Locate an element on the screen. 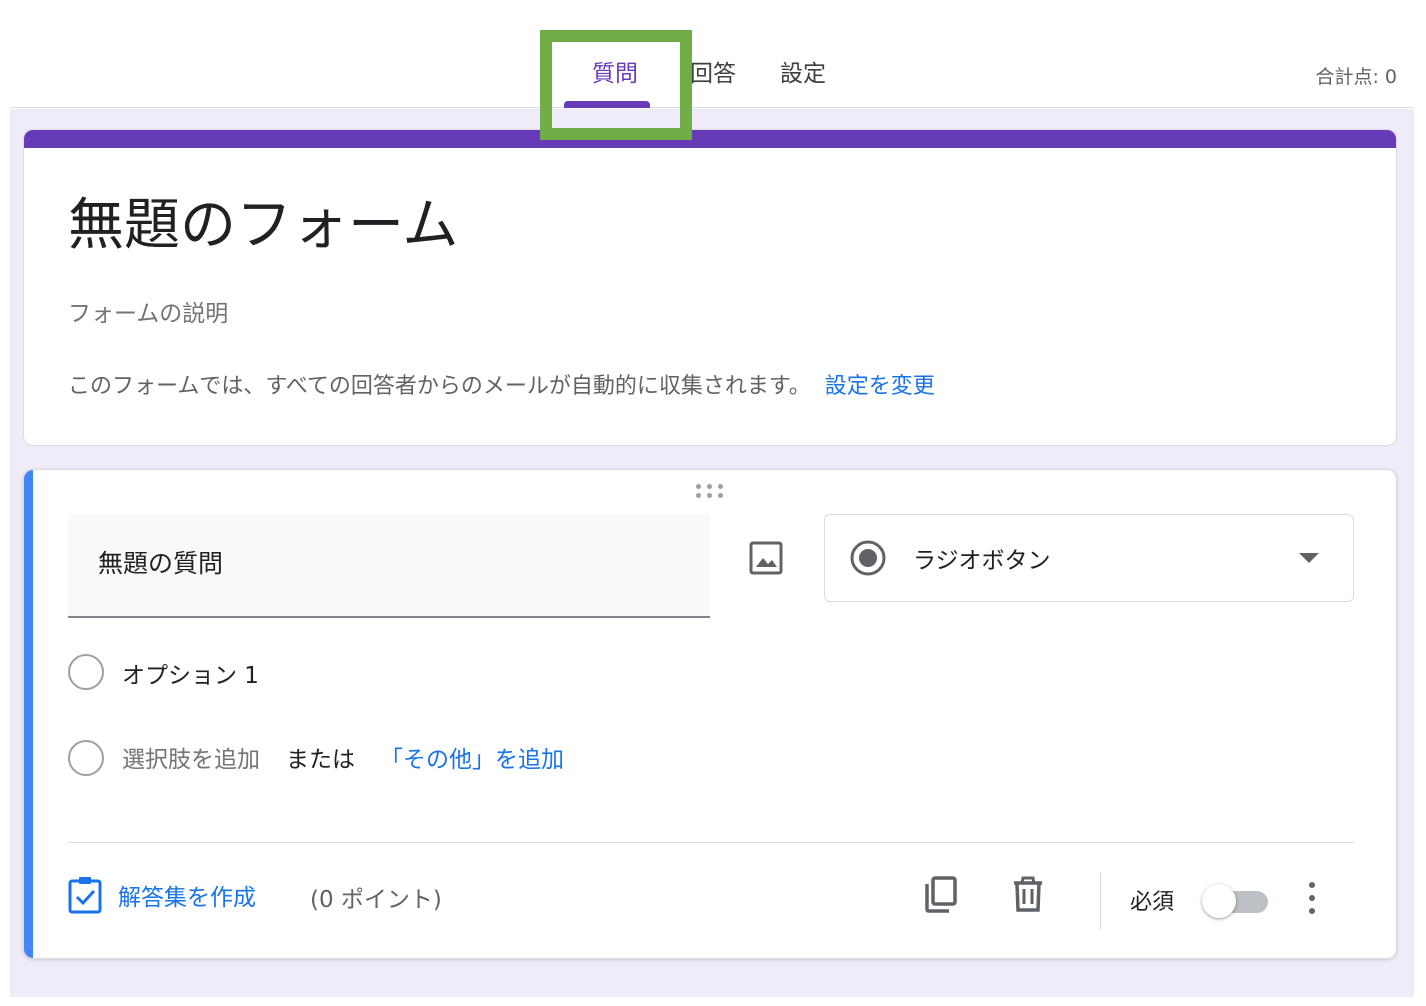 Image resolution: width=1426 pixels, height=1006 pixels. answer-key-button: 解答集を作成 is located at coordinates (162, 895).